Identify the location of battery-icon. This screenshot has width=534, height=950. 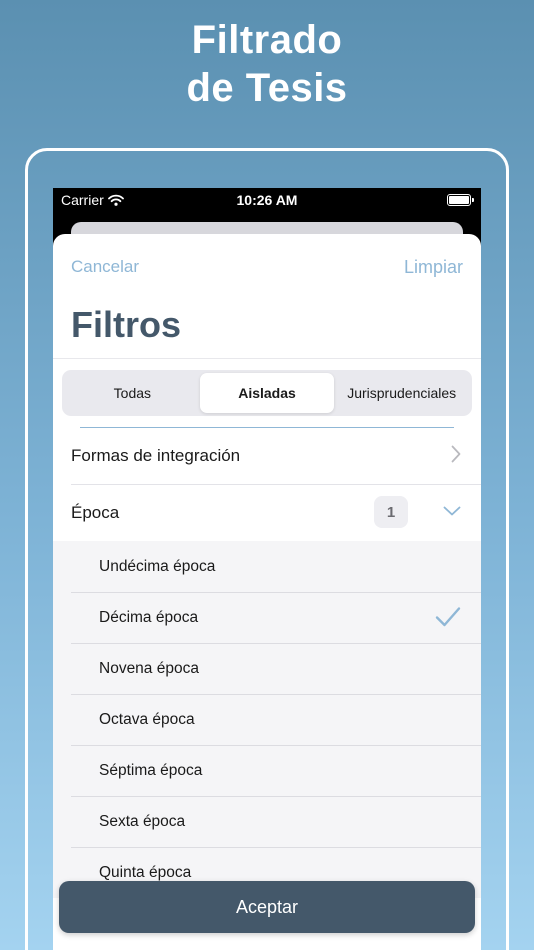
(460, 200).